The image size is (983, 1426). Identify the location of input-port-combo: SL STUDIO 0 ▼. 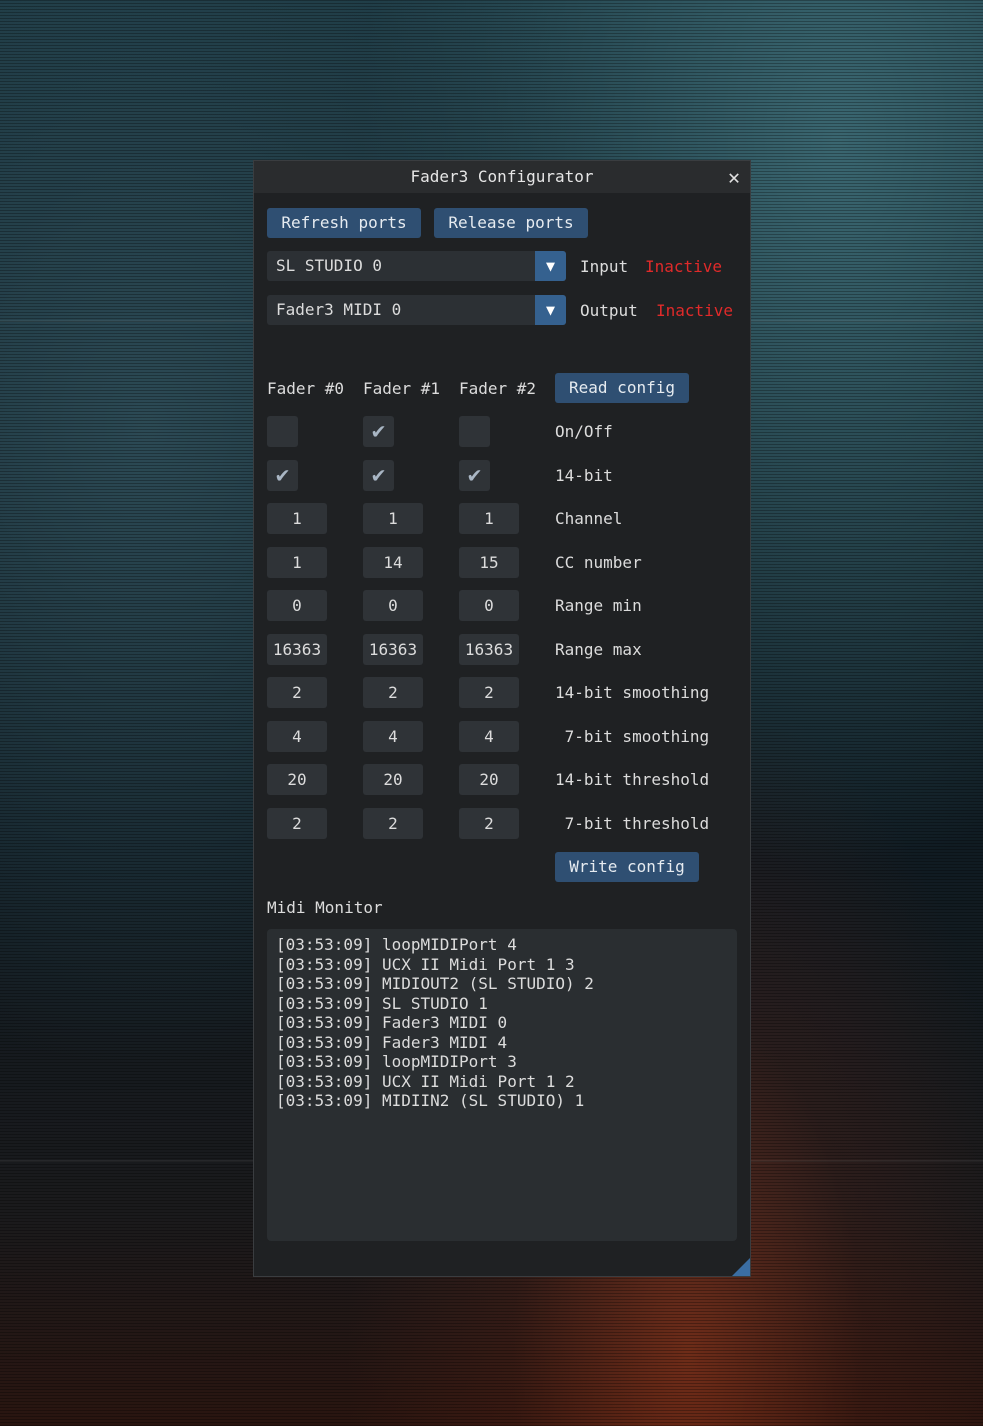
(416, 266).